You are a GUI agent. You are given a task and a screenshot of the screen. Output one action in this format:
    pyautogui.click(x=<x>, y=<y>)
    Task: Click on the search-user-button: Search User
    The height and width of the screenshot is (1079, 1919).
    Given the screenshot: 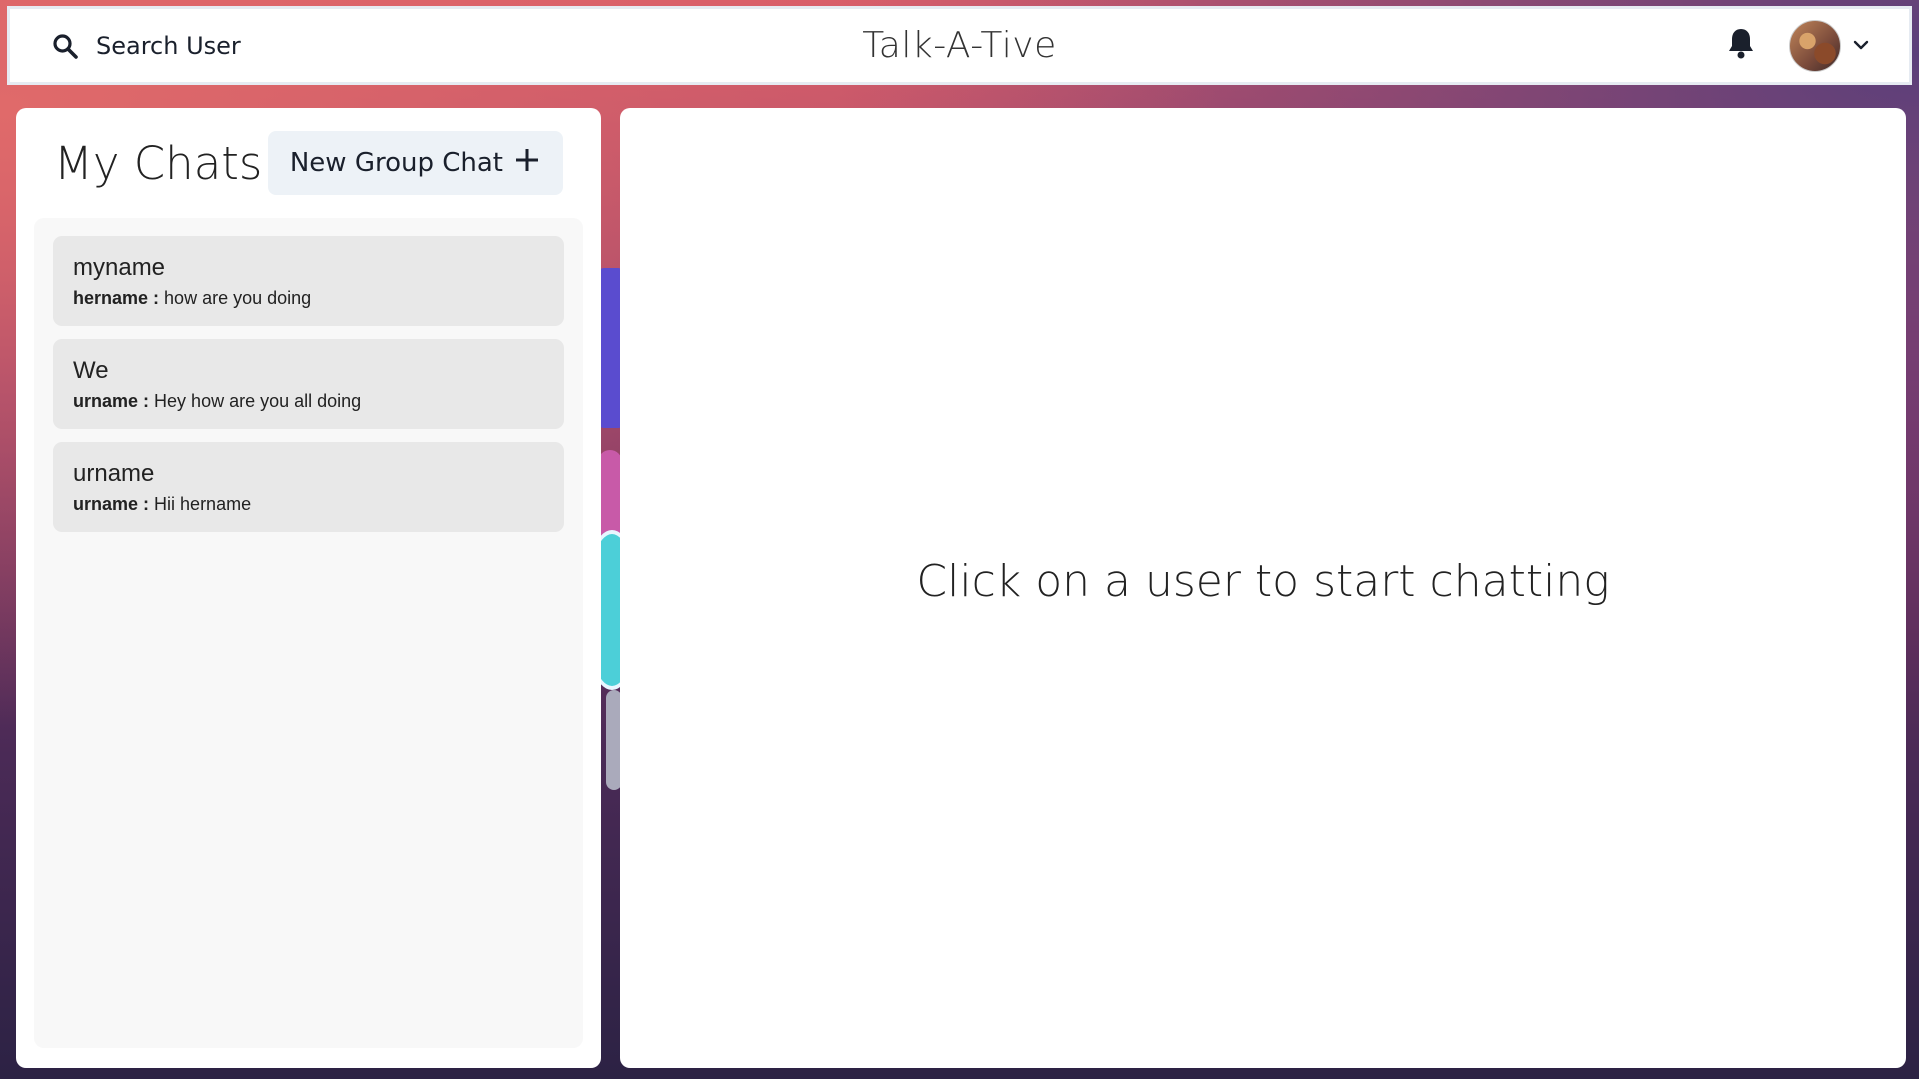 What is the action you would take?
    pyautogui.click(x=146, y=46)
    